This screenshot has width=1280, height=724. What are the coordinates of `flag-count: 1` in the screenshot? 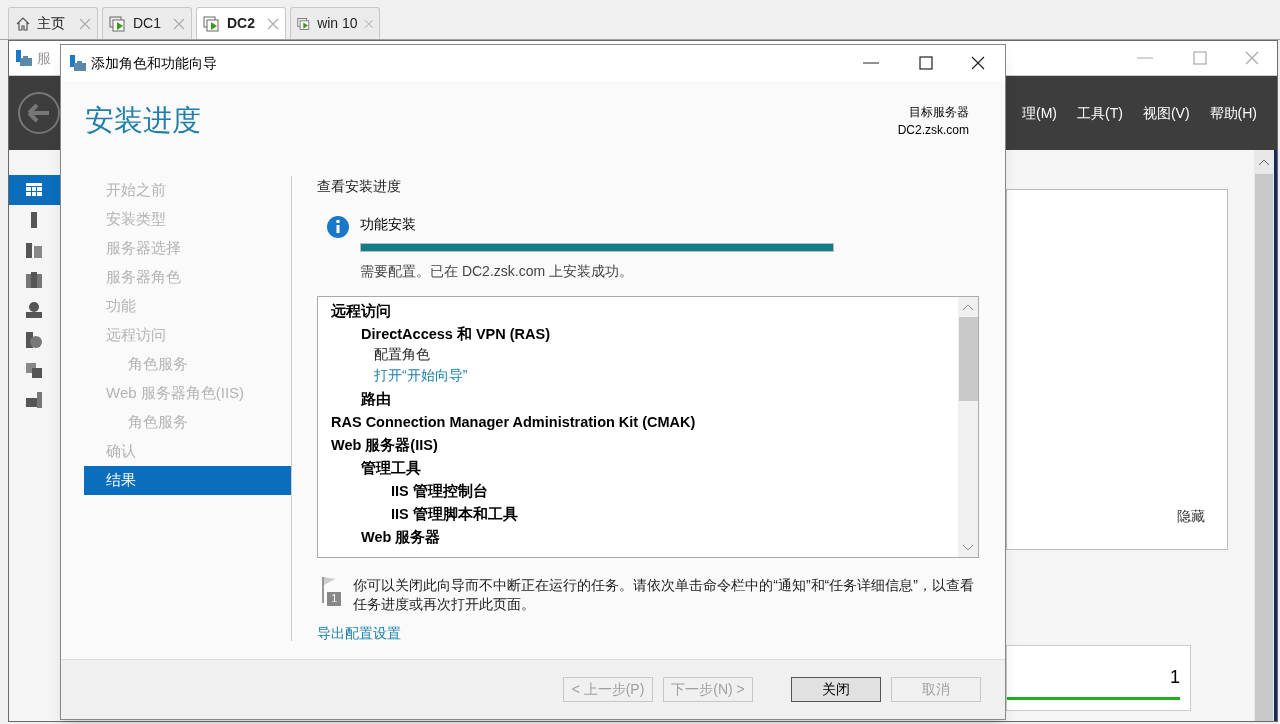 It's located at (334, 599).